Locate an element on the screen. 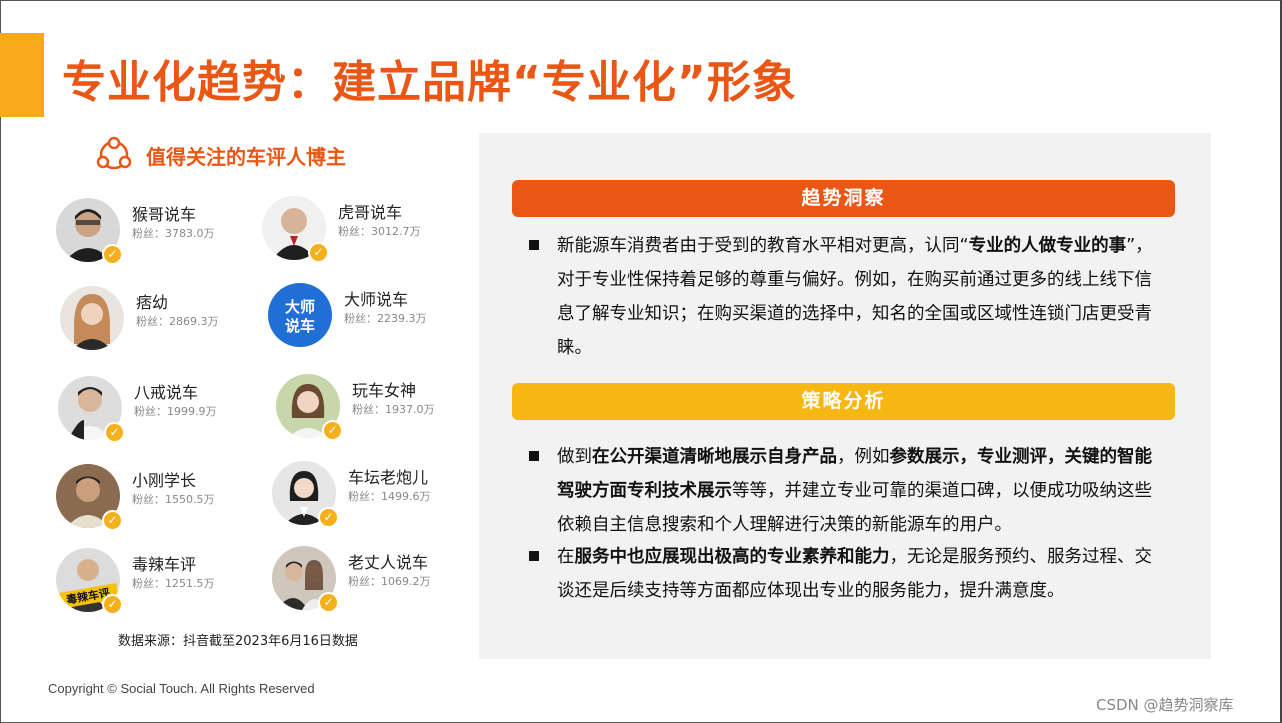 This screenshot has width=1282, height=723. avatar is located at coordinates (92, 318).